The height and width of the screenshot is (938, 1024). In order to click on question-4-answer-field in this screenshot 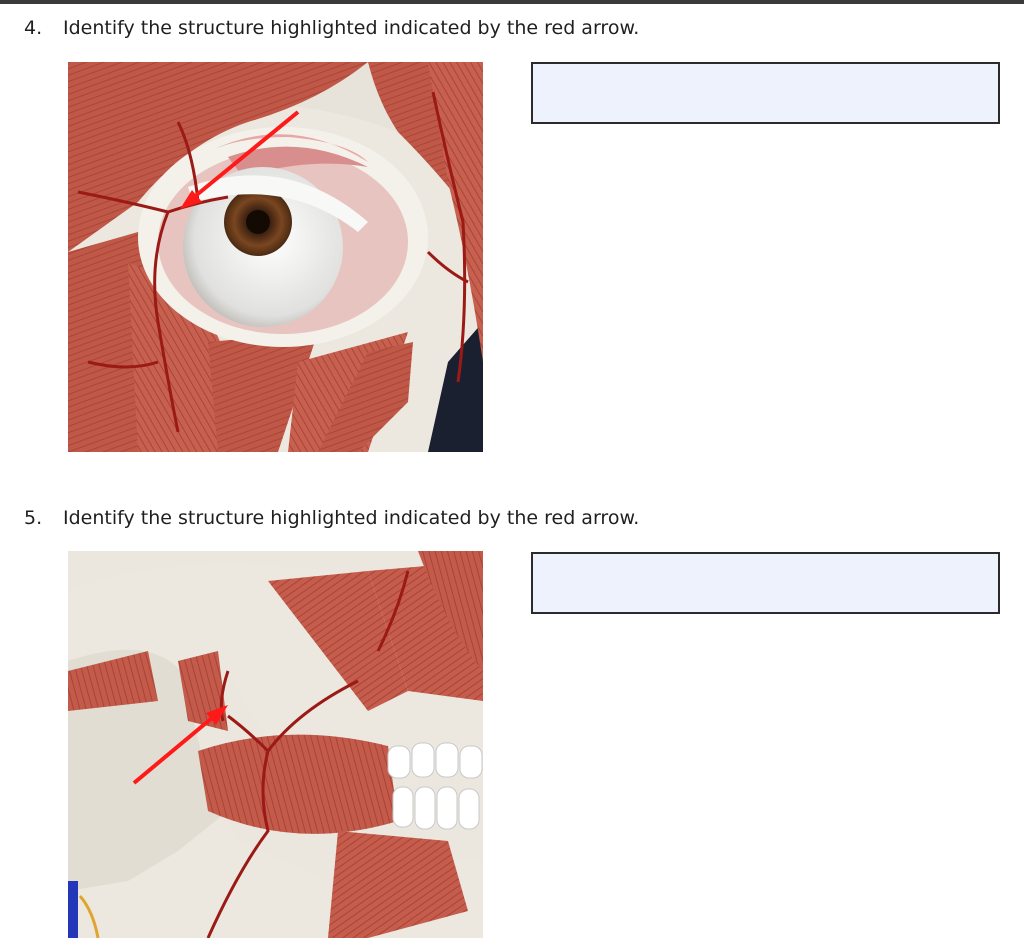, I will do `click(765, 93)`.